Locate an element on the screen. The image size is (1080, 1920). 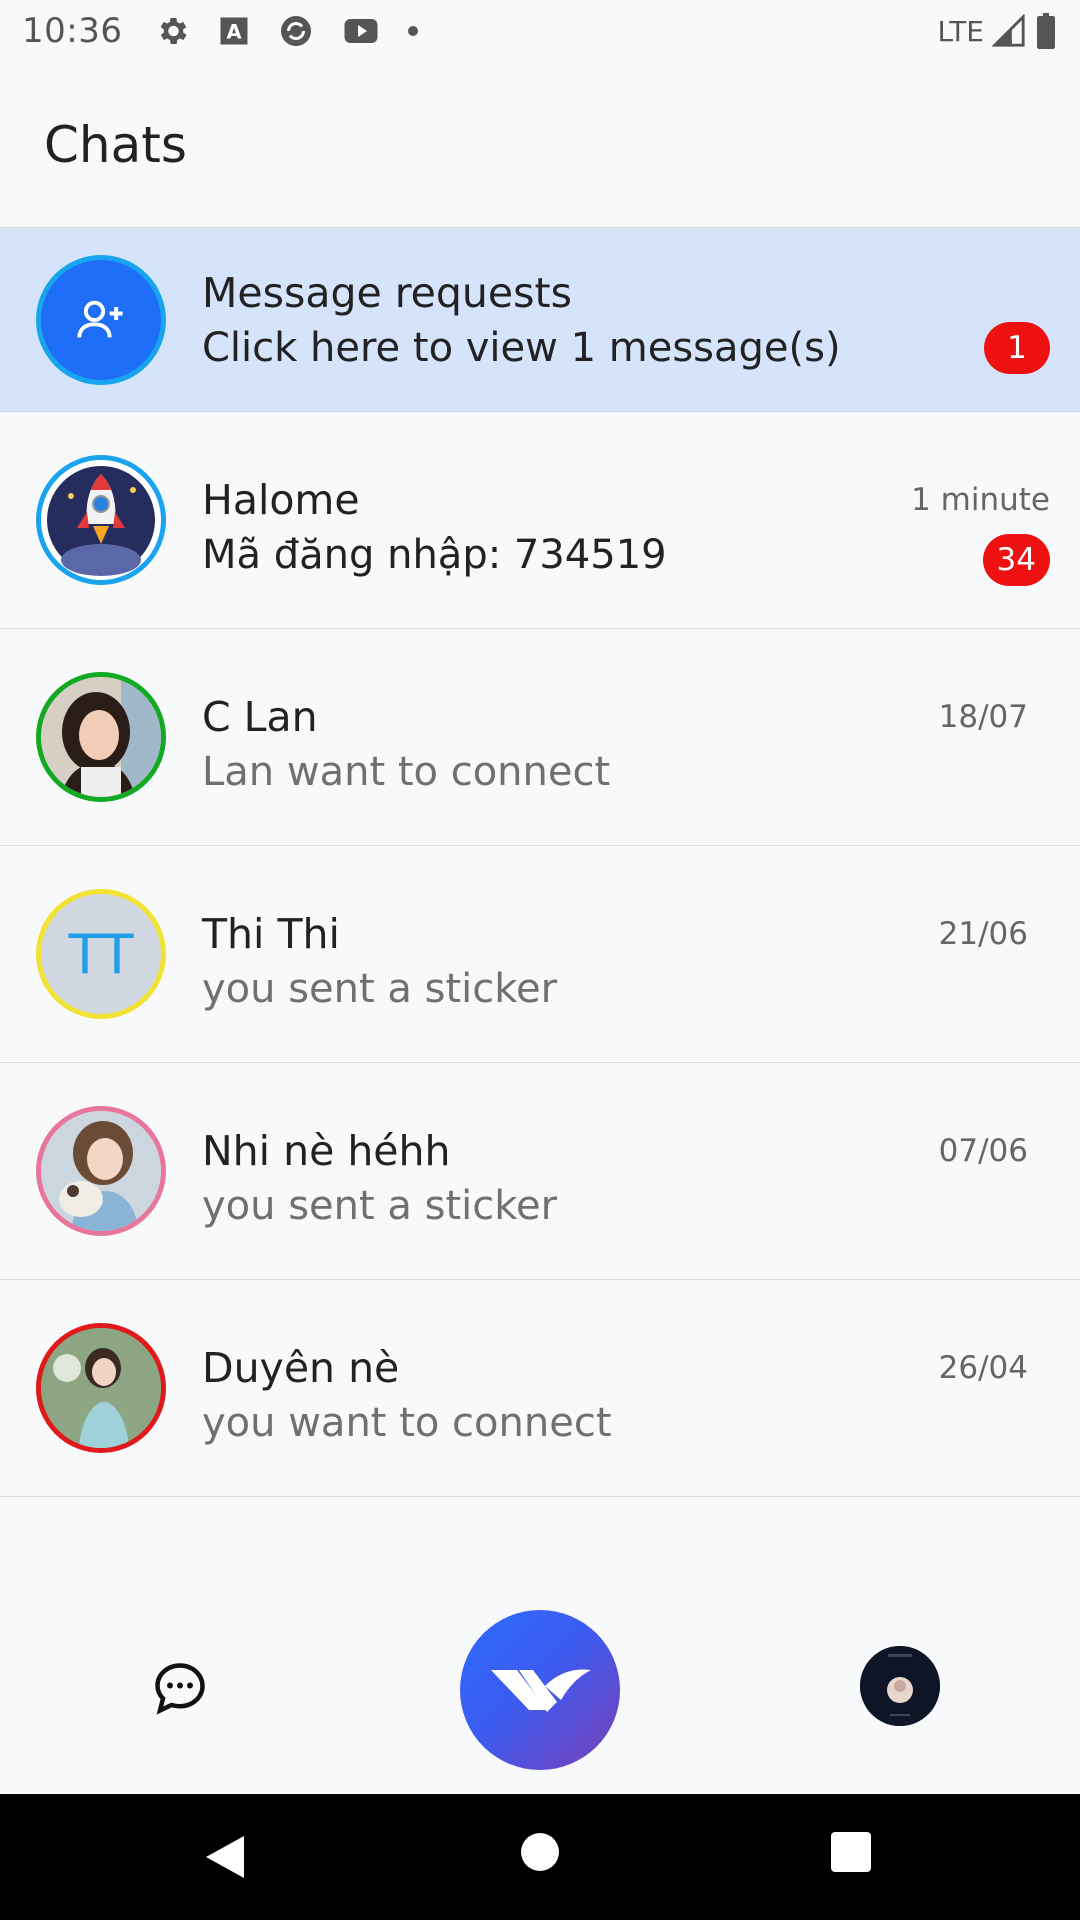
app-logo-button is located at coordinates (540, 1690).